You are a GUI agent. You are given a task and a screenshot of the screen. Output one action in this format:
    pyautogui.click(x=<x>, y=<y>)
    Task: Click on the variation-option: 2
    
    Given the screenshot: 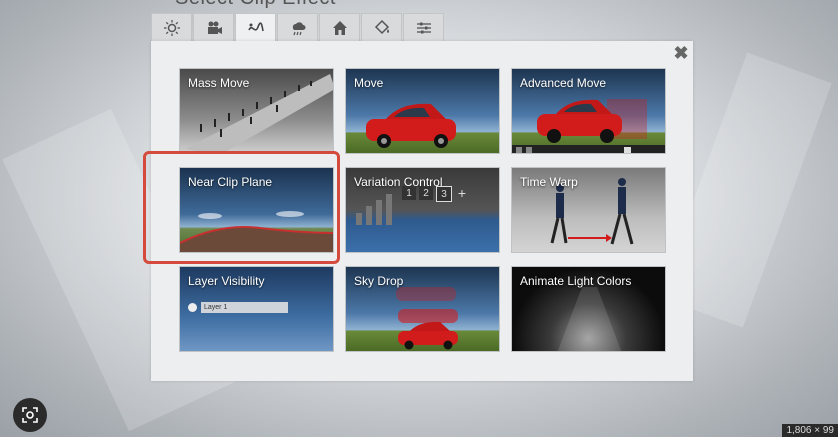 What is the action you would take?
    pyautogui.click(x=426, y=193)
    